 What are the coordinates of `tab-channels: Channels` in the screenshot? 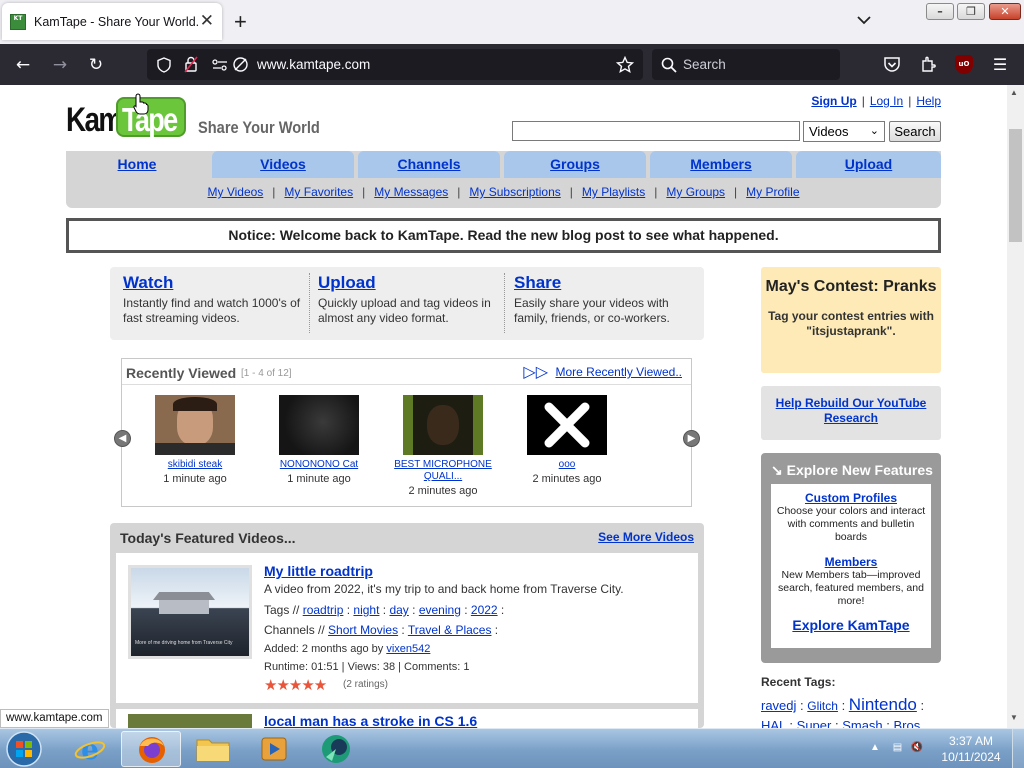 It's located at (429, 164).